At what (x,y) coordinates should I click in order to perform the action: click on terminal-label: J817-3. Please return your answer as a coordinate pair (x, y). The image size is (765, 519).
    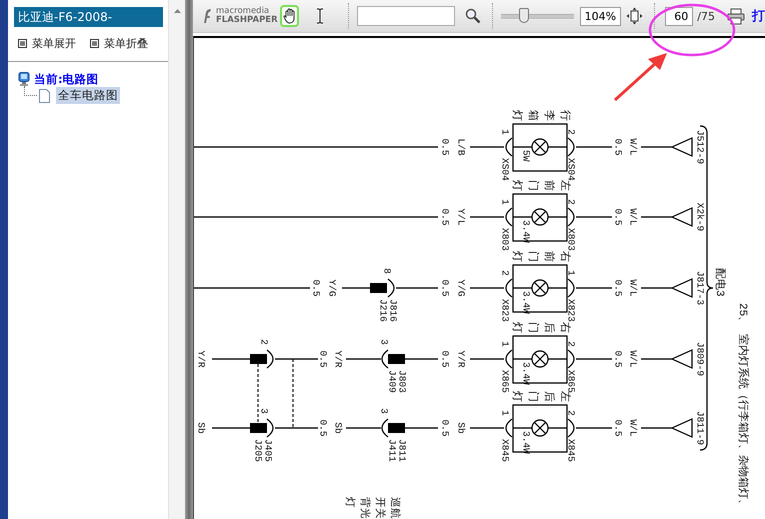
    Looking at the image, I should click on (700, 288).